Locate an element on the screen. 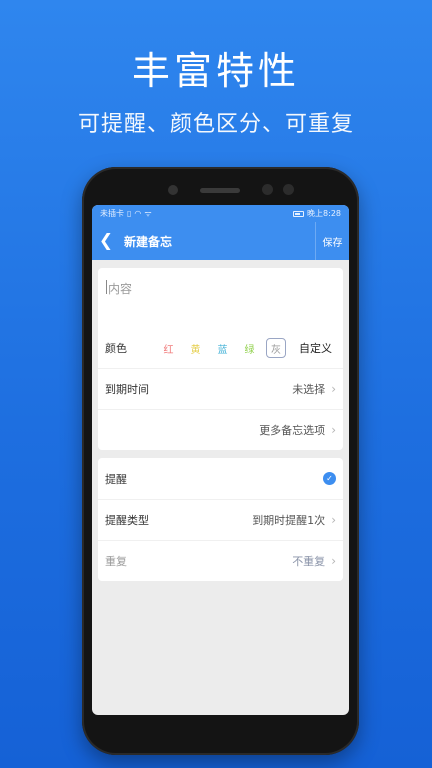  status-bar: 未插卡 ▯ ◠ ᯤ 晚上8:28 is located at coordinates (220, 213).